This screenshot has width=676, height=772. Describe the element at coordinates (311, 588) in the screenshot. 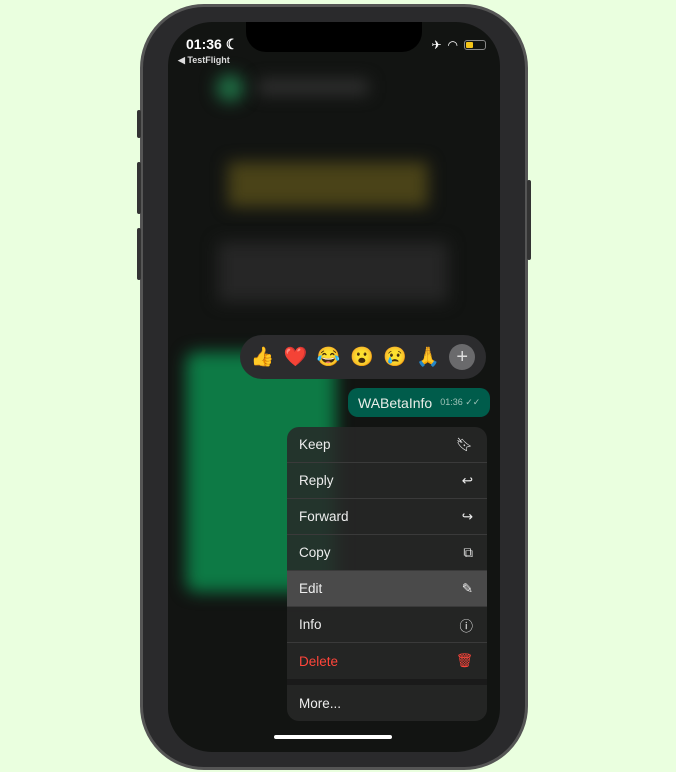

I see `menu-label: Edit` at that location.